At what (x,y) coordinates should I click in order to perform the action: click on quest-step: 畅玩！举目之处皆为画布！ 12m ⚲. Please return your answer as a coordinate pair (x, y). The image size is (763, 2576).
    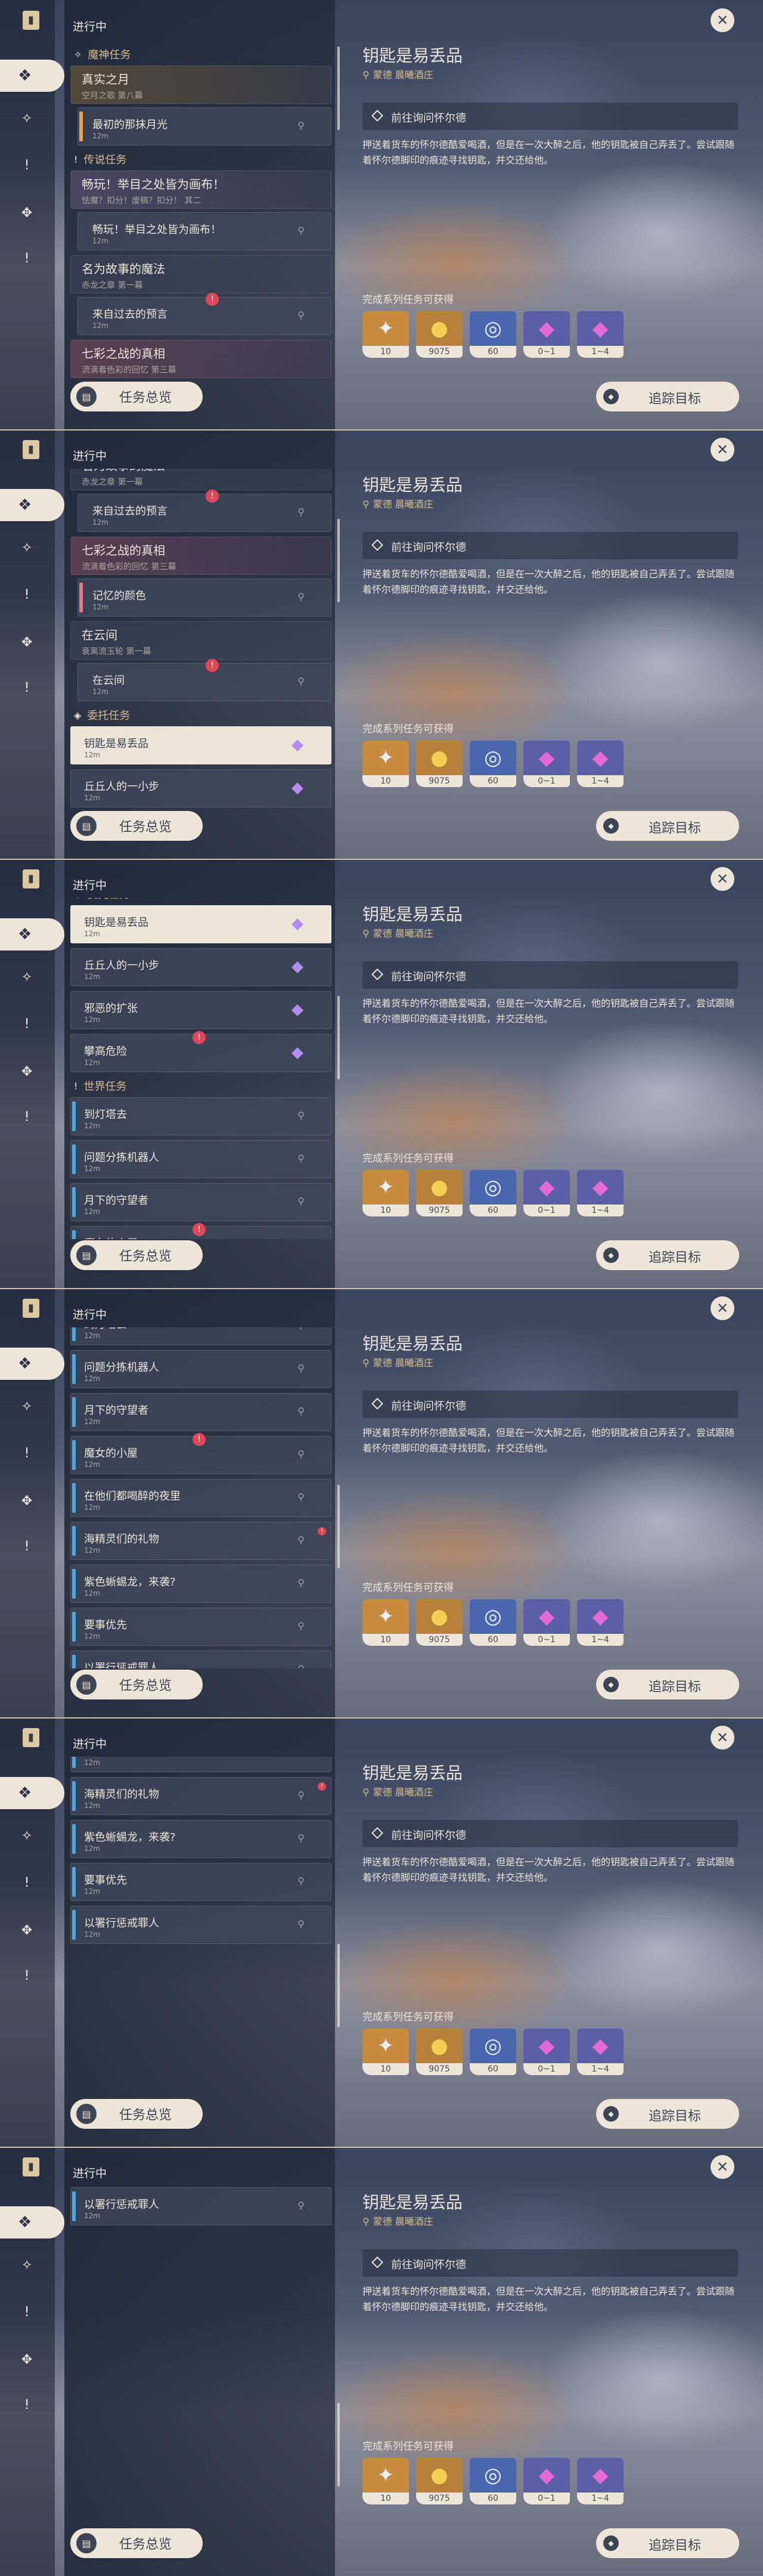
    Looking at the image, I should click on (204, 231).